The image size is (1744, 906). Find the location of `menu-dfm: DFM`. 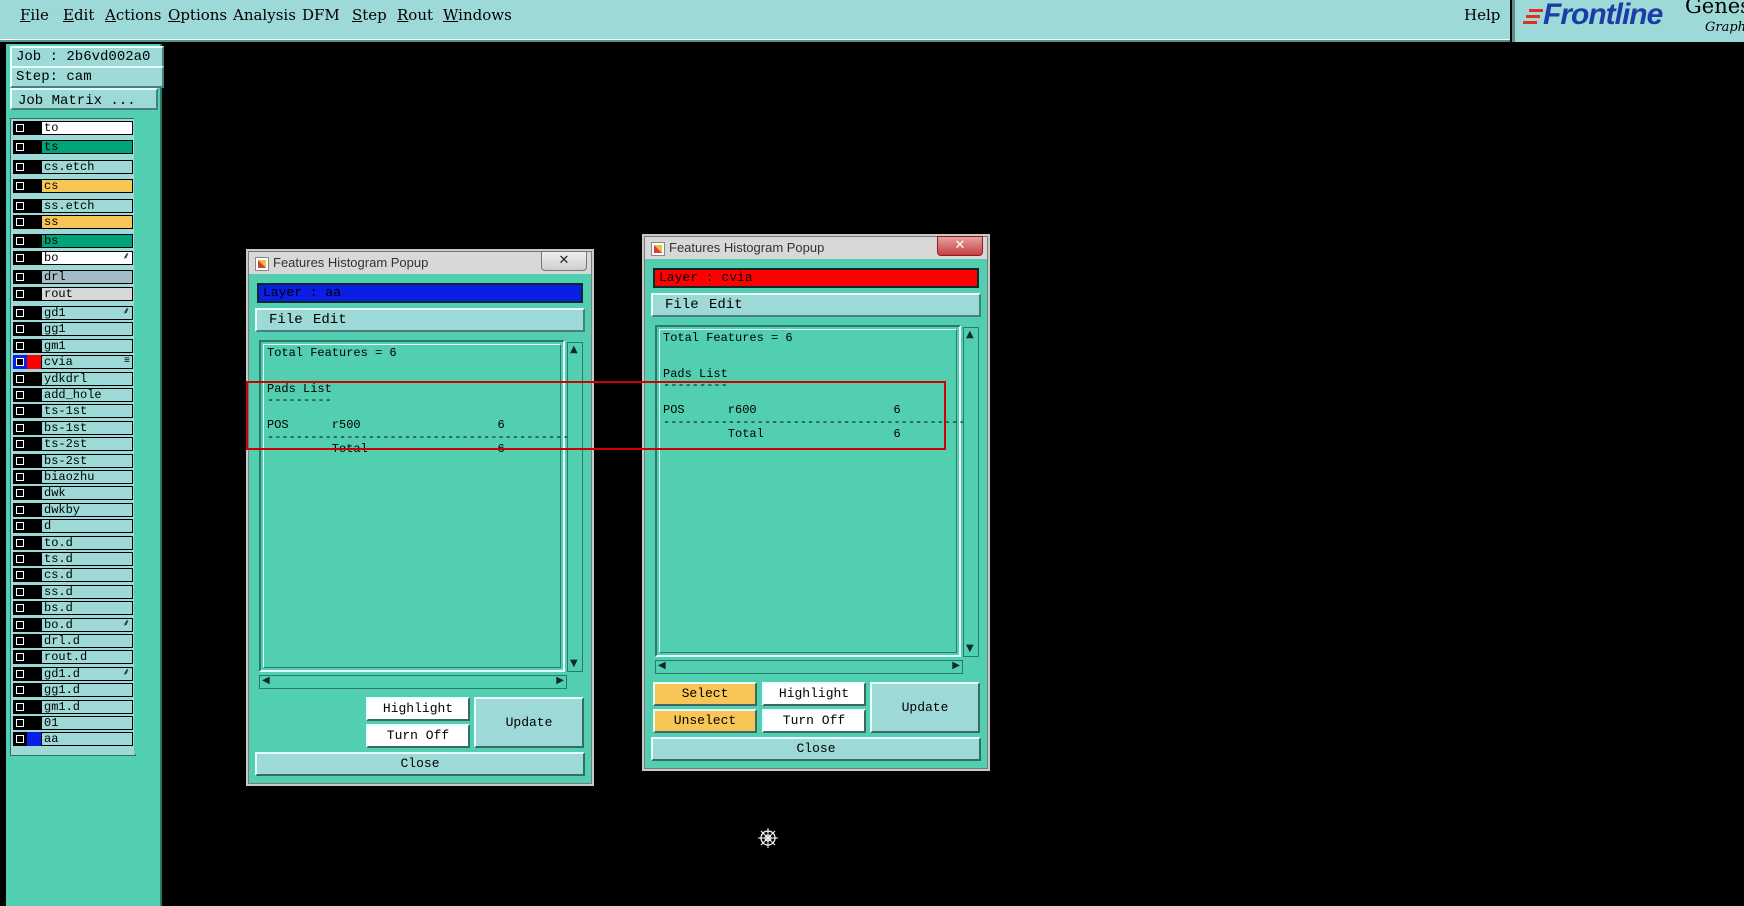

menu-dfm: DFM is located at coordinates (321, 15).